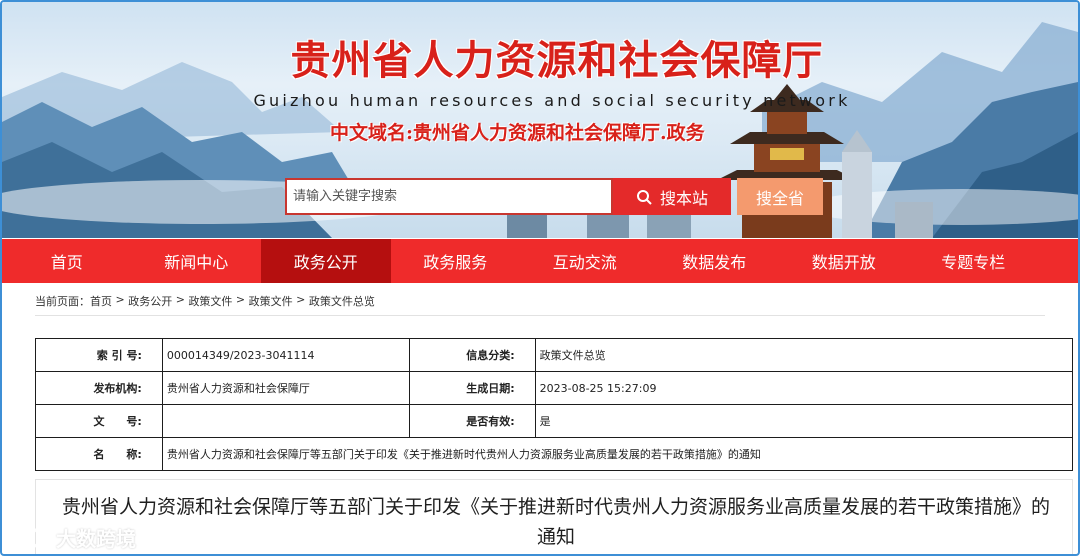  I want to click on docno-label: 文 号:, so click(99, 421).